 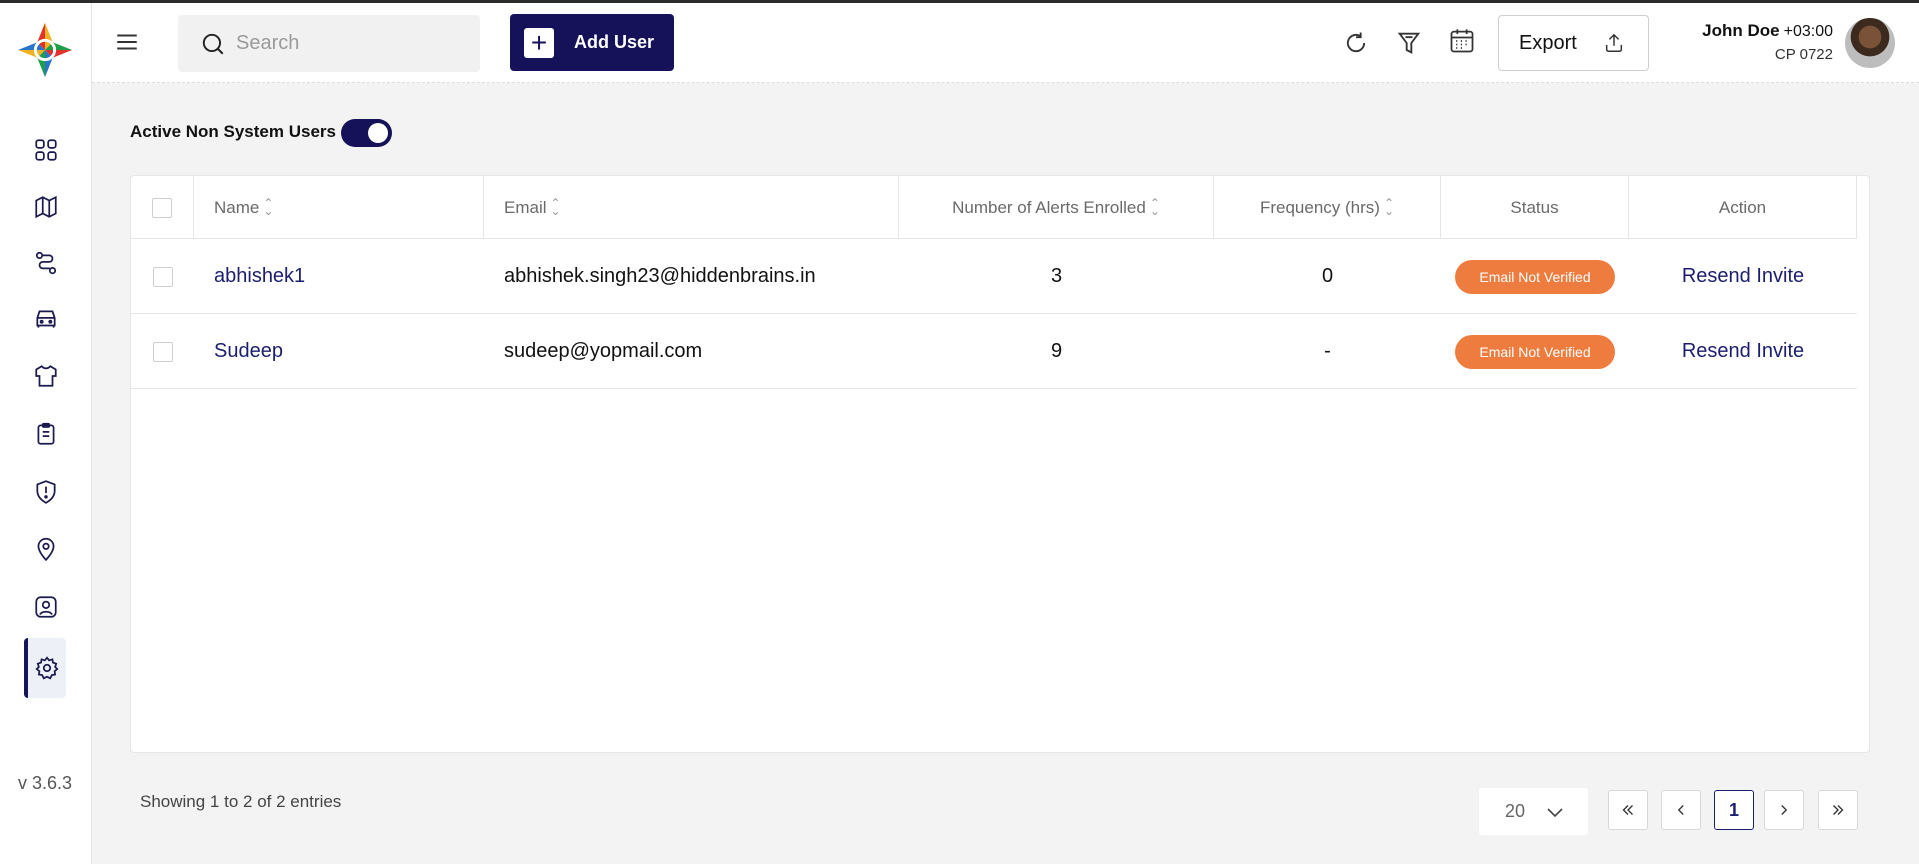 What do you see at coordinates (378, 133) in the screenshot?
I see `toggle-knob` at bounding box center [378, 133].